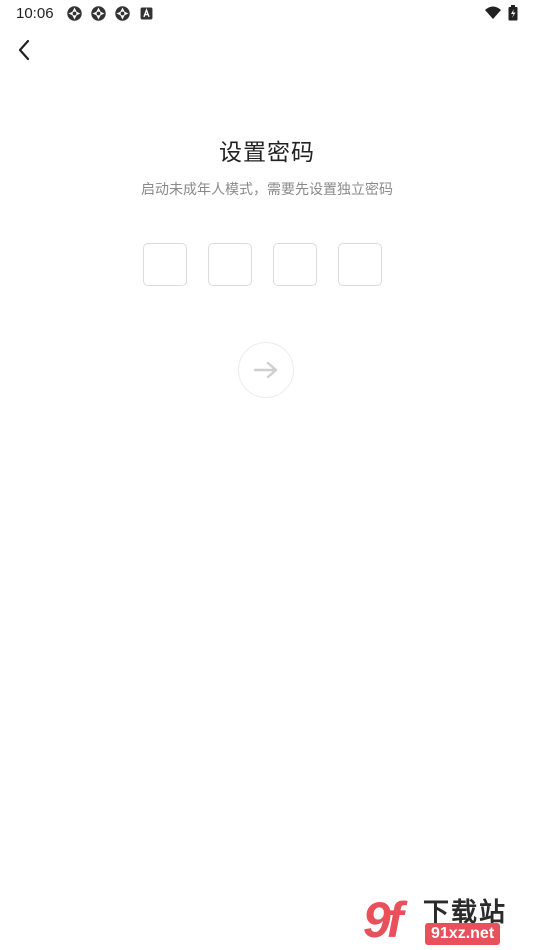  Describe the element at coordinates (35, 13) in the screenshot. I see `status-time: 10:06` at that location.